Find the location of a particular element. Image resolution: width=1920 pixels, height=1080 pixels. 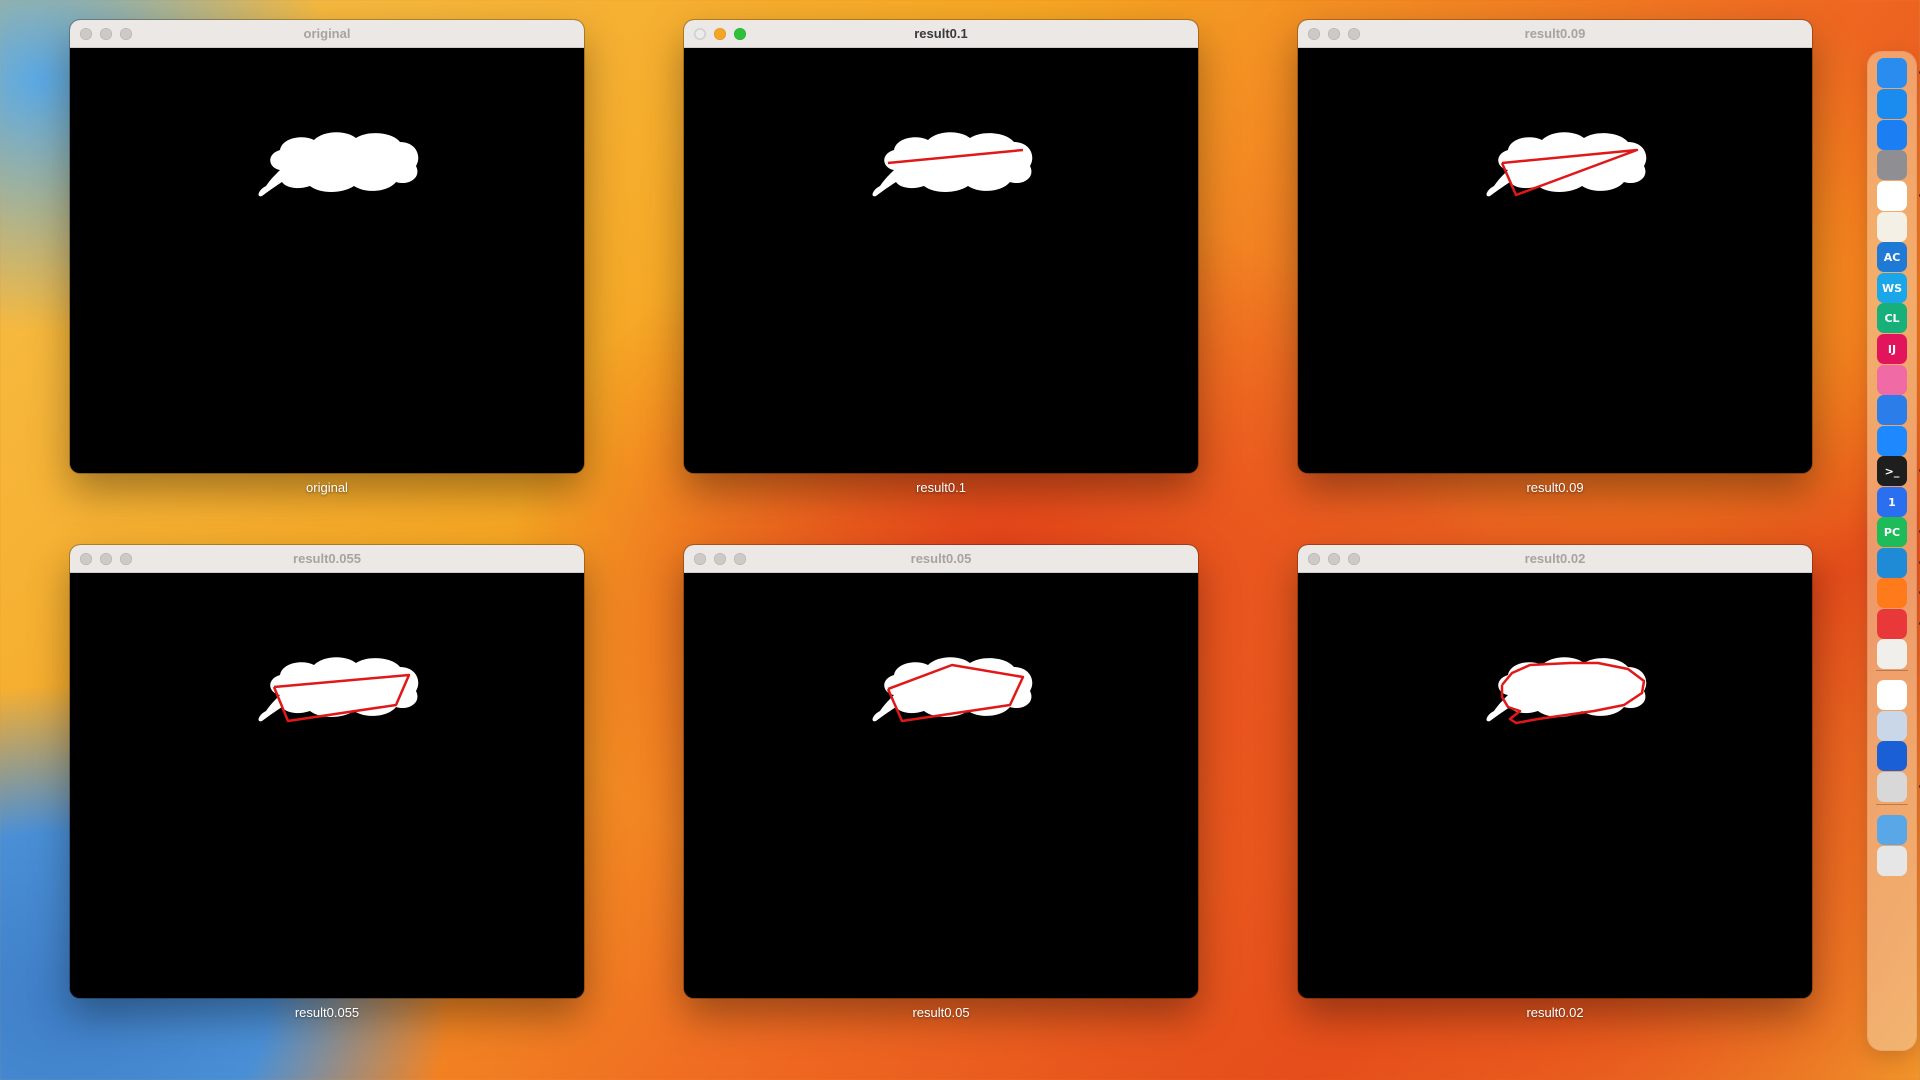

window-caption: result0.02 is located at coordinates (1555, 1012).